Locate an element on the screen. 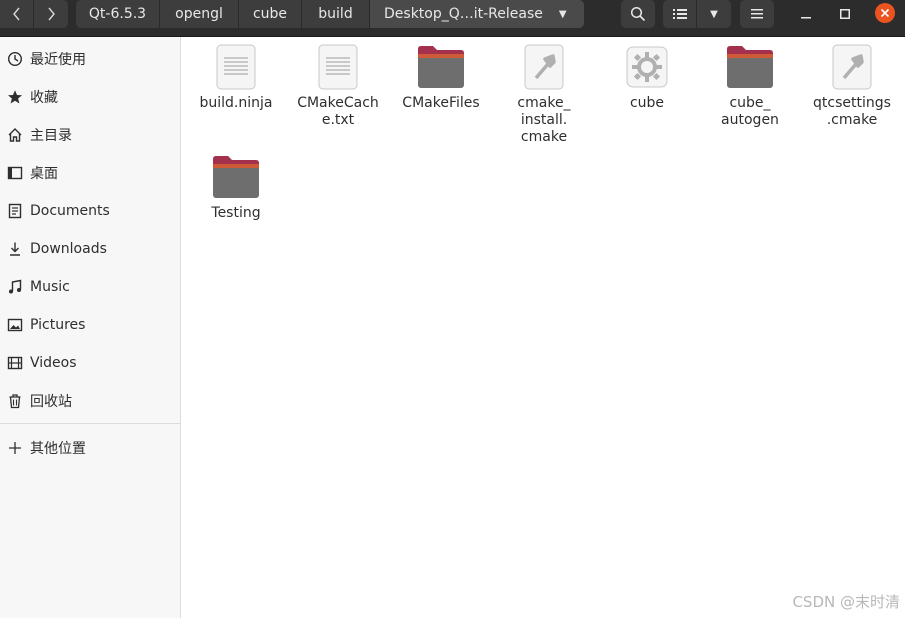 This screenshot has width=905, height=618. sidebar-item-documents: Documents is located at coordinates (90, 211).